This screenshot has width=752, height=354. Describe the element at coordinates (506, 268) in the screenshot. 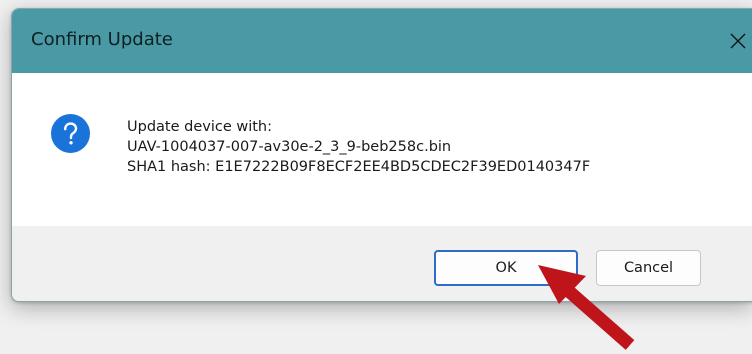

I see `ok-button: OK` at that location.